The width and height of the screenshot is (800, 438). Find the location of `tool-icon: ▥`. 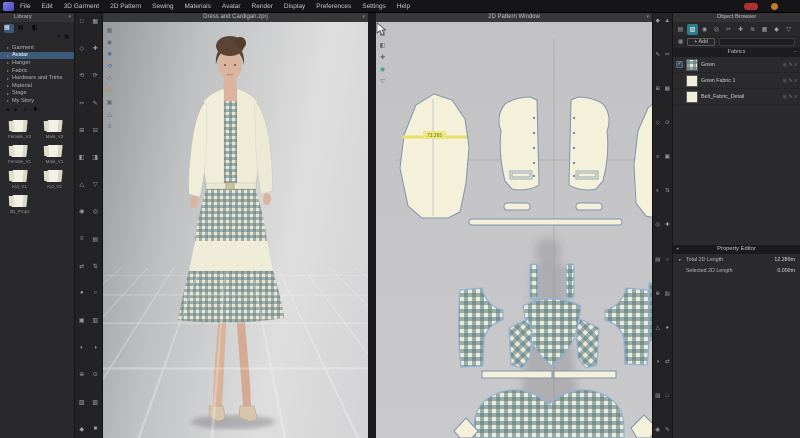

tool-icon: ▥ is located at coordinates (668, 294).